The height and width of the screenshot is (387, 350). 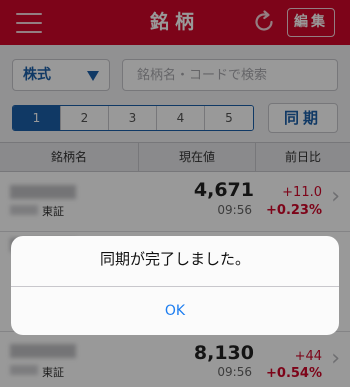 I want to click on alert-ok-button: OK, so click(x=175, y=311).